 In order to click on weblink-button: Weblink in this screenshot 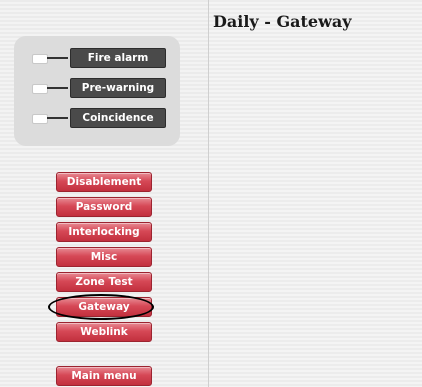, I will do `click(104, 332)`.